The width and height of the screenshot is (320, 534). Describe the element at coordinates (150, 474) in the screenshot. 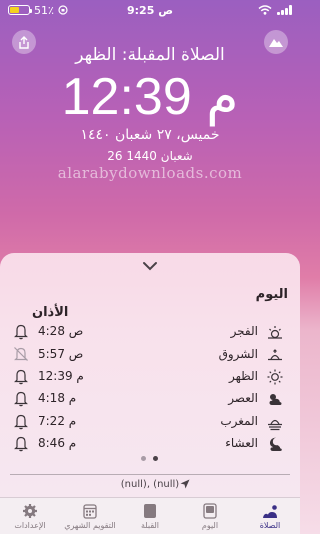

I see `divider` at that location.